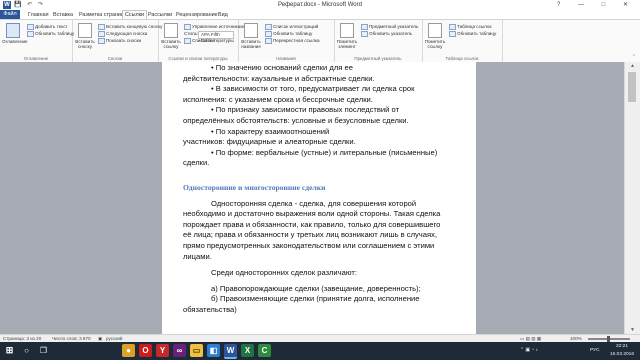 Image resolution: width=640 pixels, height=360 pixels. Describe the element at coordinates (364, 27) in the screenshot. I see `index-icon` at that location.